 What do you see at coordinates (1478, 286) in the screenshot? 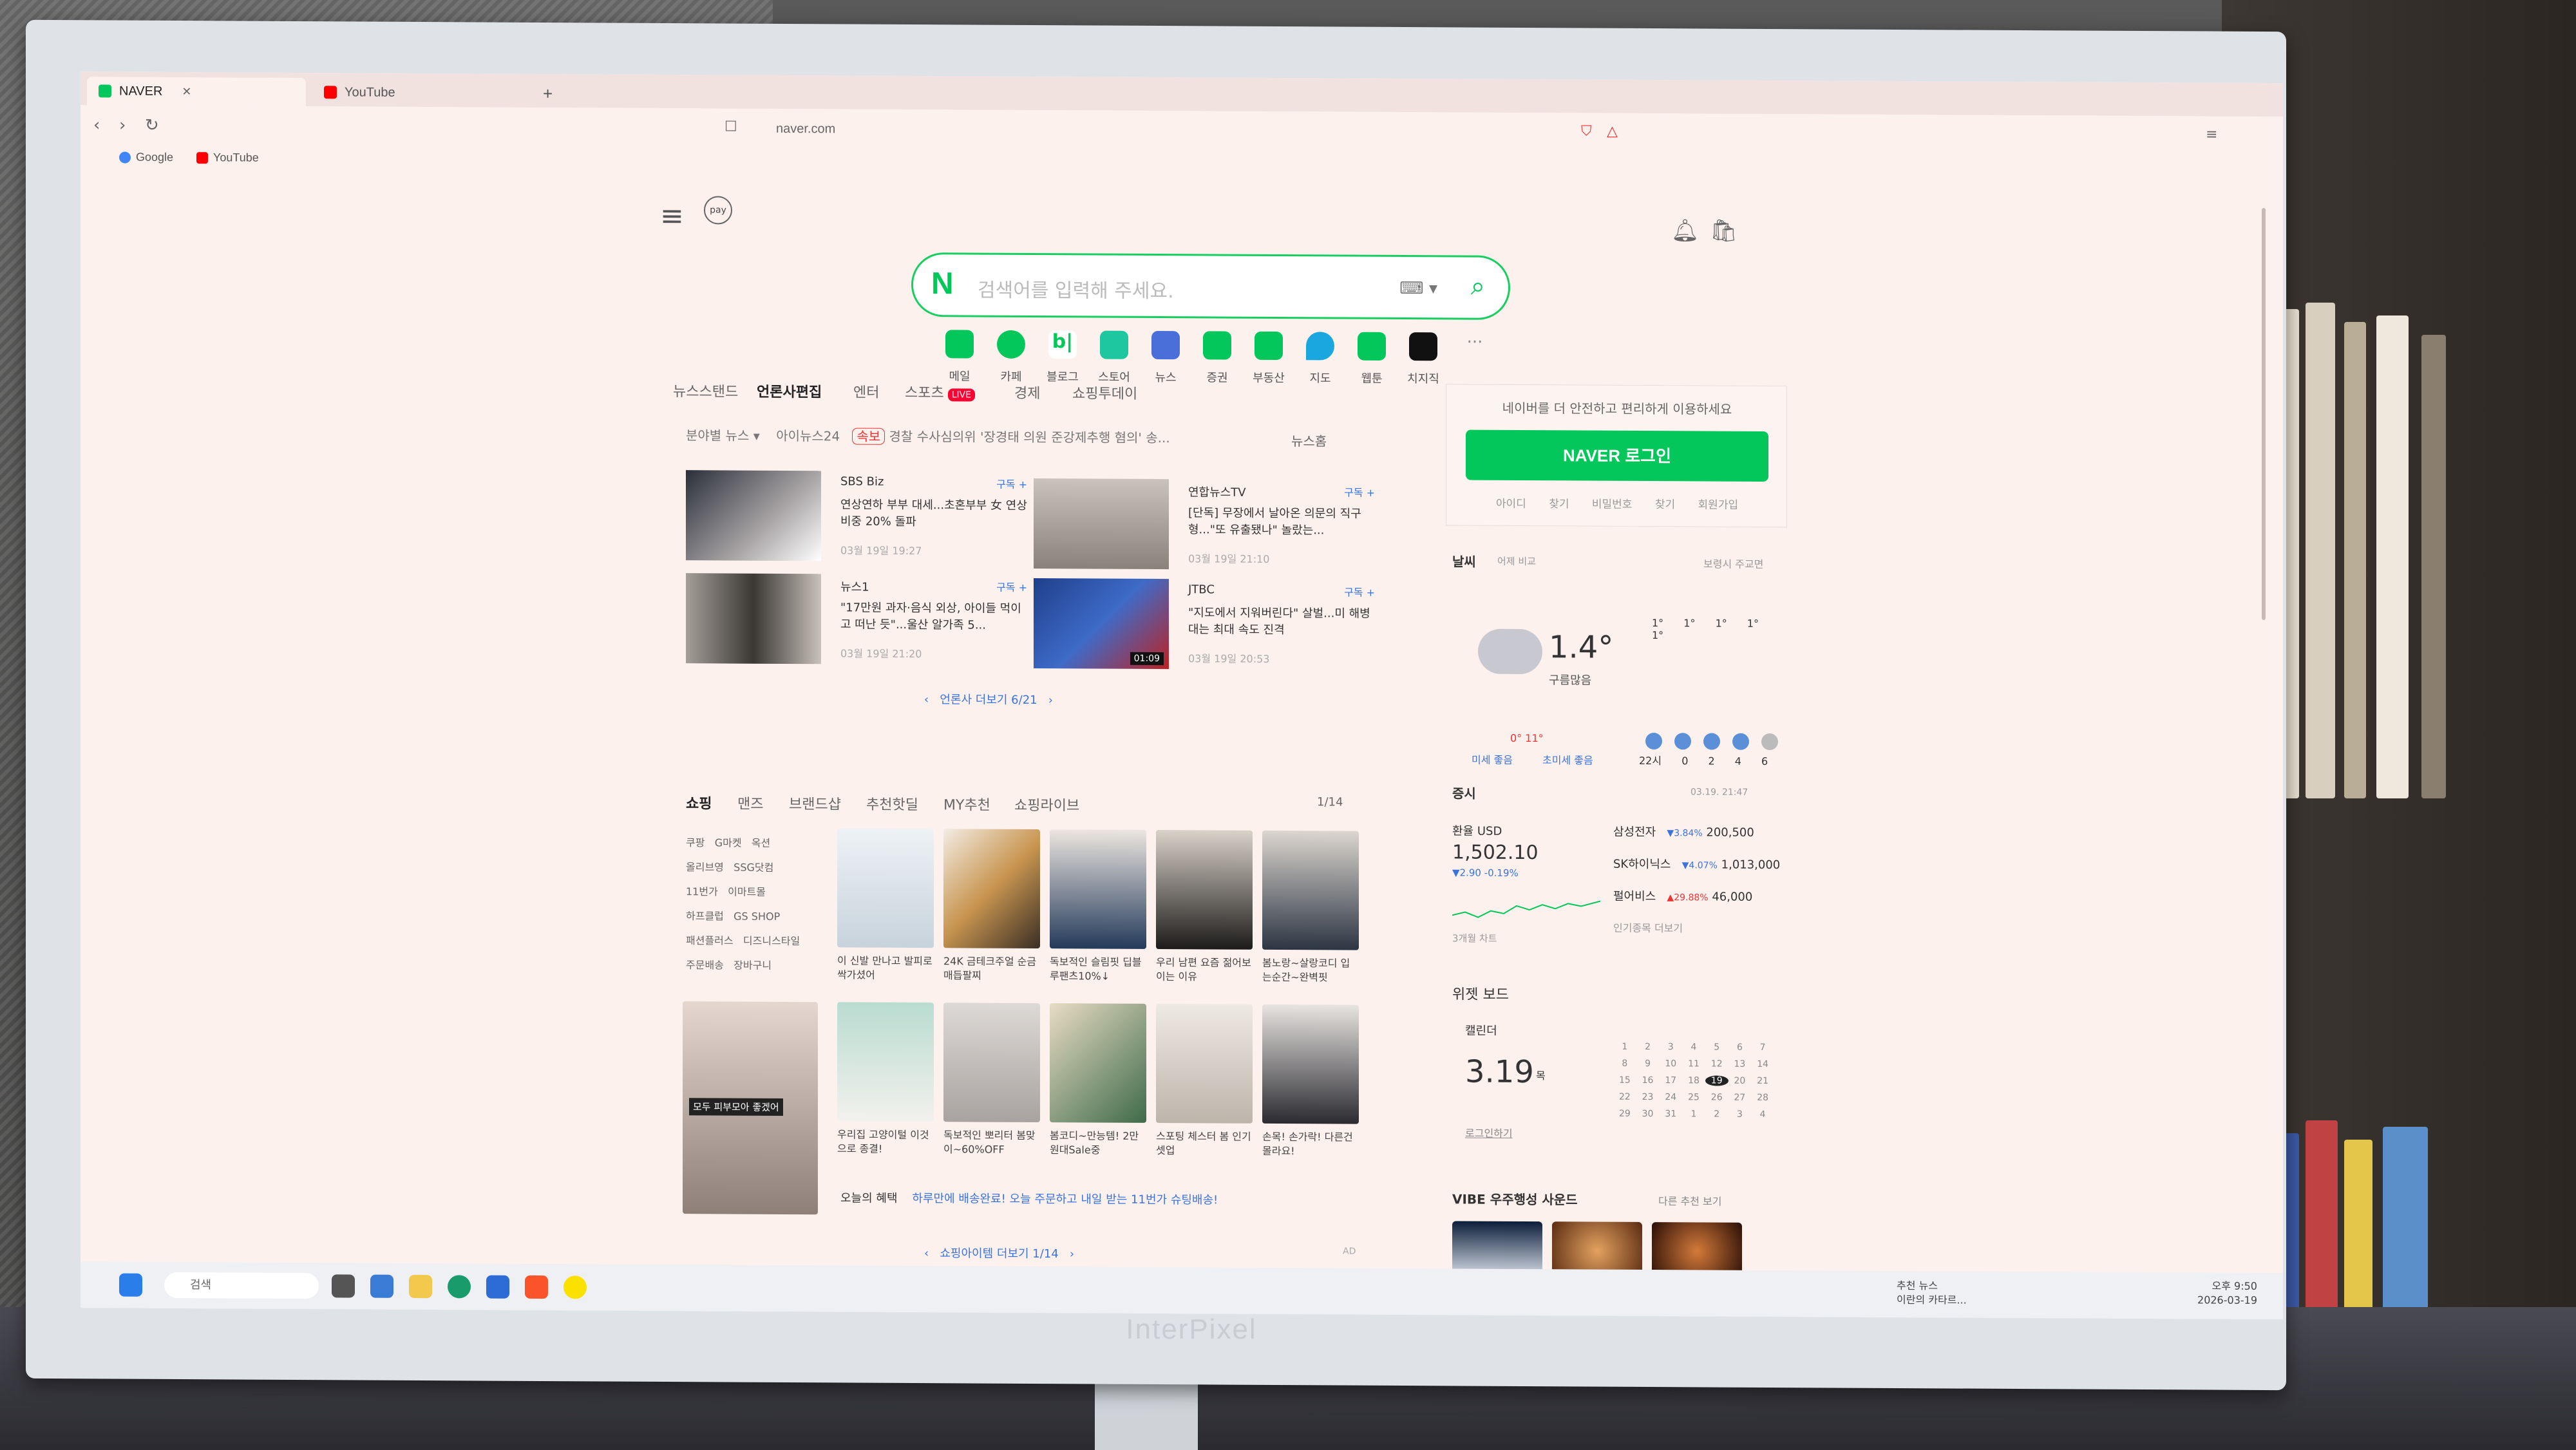
I see `search-icon: ⌕` at bounding box center [1478, 286].